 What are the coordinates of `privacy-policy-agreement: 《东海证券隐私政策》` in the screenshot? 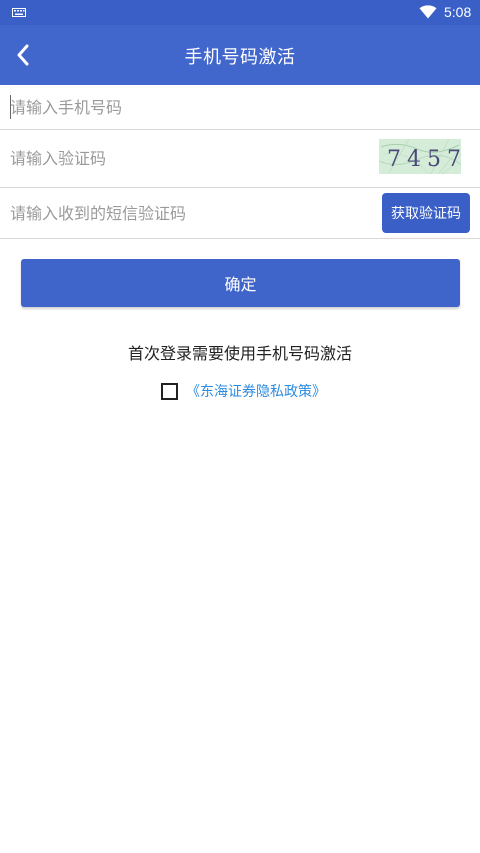 It's located at (243, 391).